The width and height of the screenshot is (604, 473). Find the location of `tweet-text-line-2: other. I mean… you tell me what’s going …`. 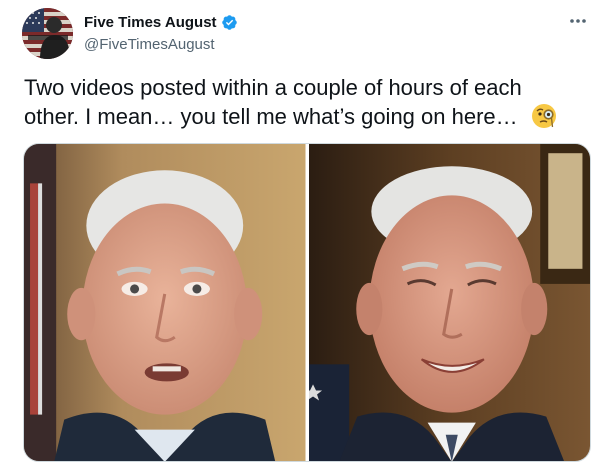

tweet-text-line-2: other. I mean… you tell me what’s going … is located at coordinates (304, 116).